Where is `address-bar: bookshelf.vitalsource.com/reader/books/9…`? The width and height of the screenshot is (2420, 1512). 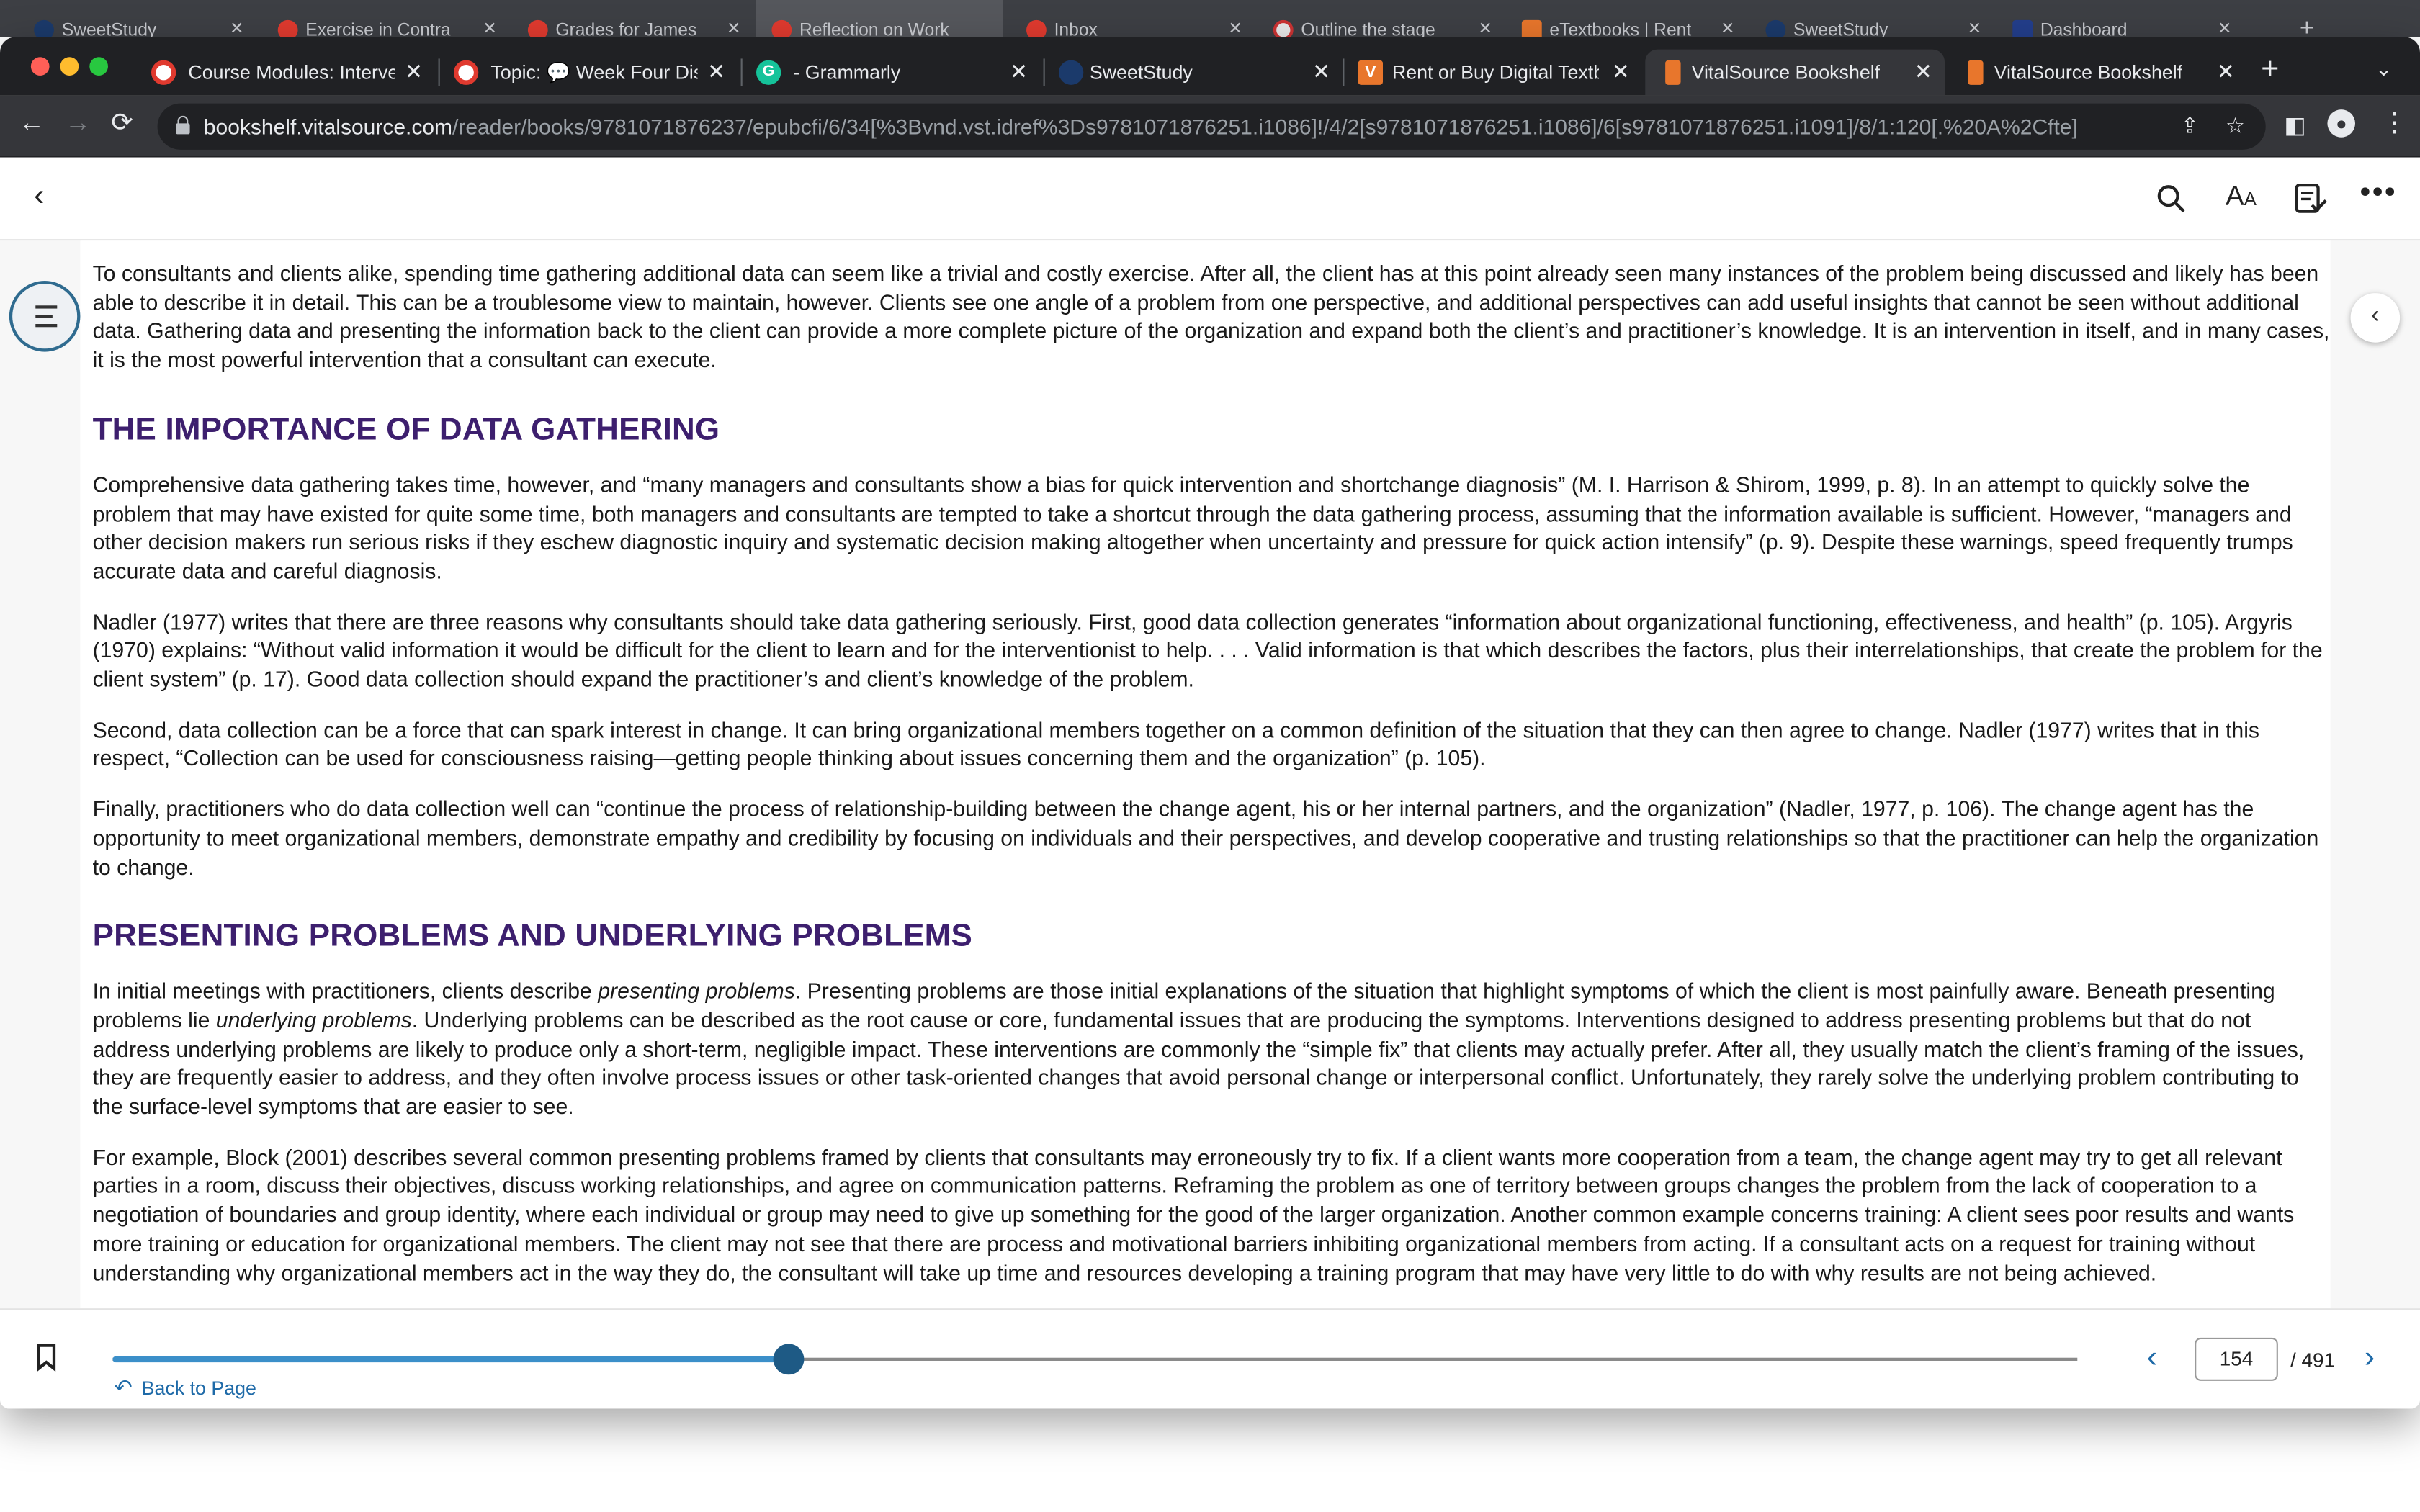
address-bar: bookshelf.vitalsource.com/reader/books/9… is located at coordinates (1211, 126).